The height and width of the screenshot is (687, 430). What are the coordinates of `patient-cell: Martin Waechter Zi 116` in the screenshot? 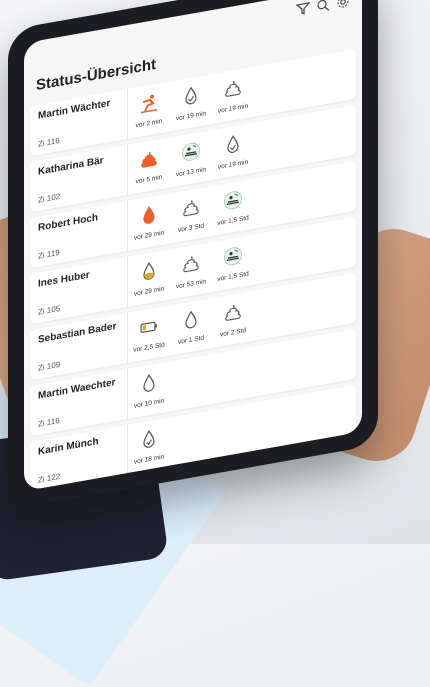 It's located at (79, 402).